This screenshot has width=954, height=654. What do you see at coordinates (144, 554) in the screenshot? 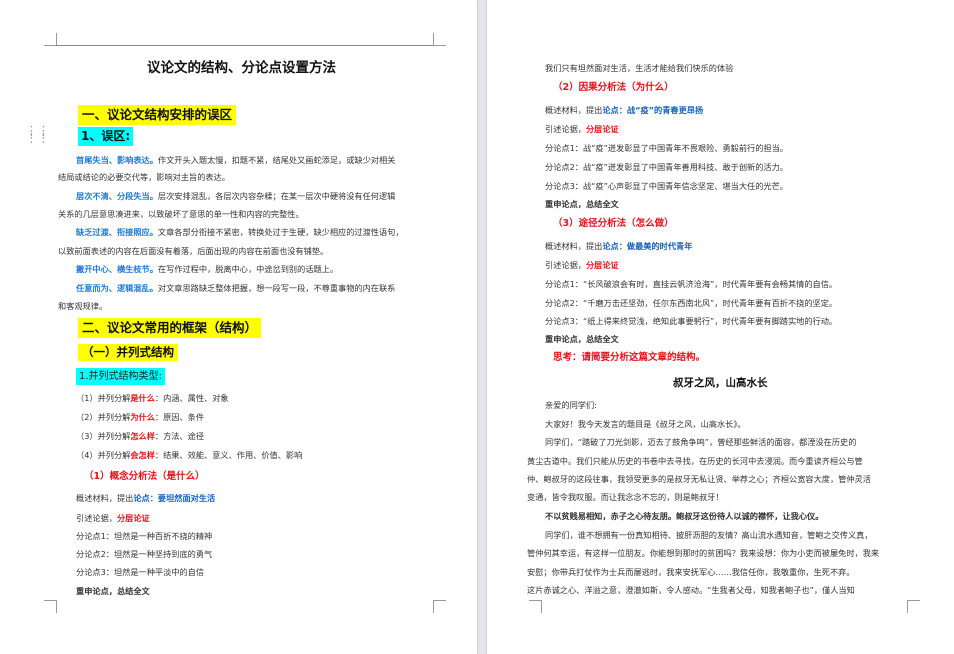
I see `point-line: 分论点2：坦然是一种坚持到底的勇气` at bounding box center [144, 554].